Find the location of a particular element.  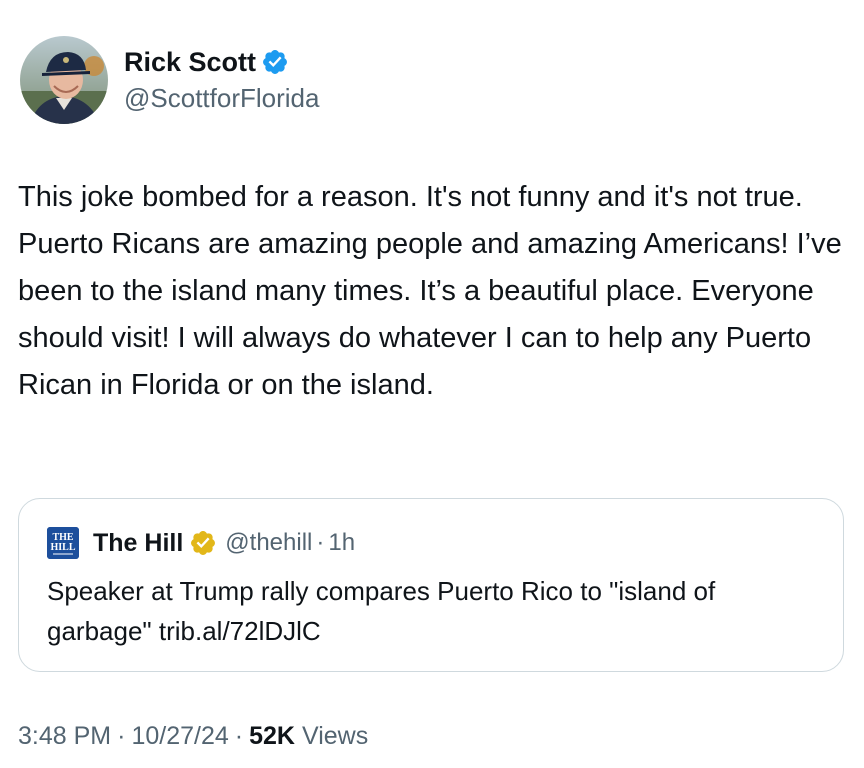

the-hill-logo-icon: THE HILL is located at coordinates (63, 543).